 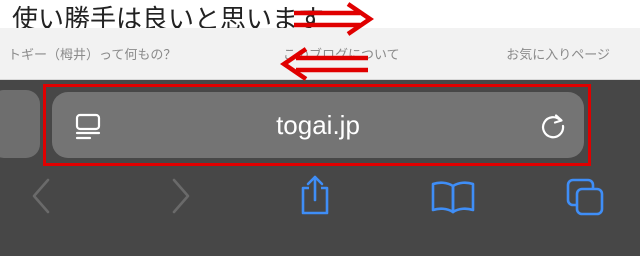 What do you see at coordinates (553, 128) in the screenshot?
I see `reload-icon` at bounding box center [553, 128].